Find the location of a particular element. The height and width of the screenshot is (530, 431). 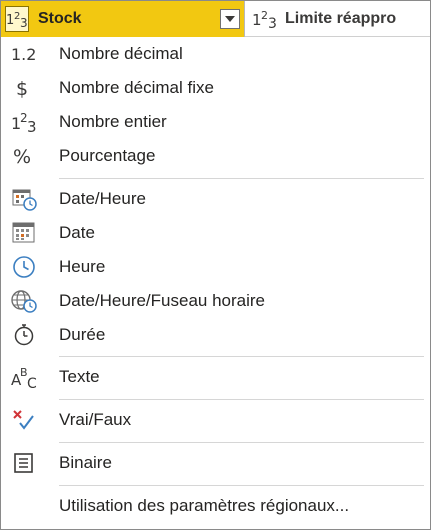

column-header-limite-reappro: 1 2 3 Limite réappro is located at coordinates (337, 19).